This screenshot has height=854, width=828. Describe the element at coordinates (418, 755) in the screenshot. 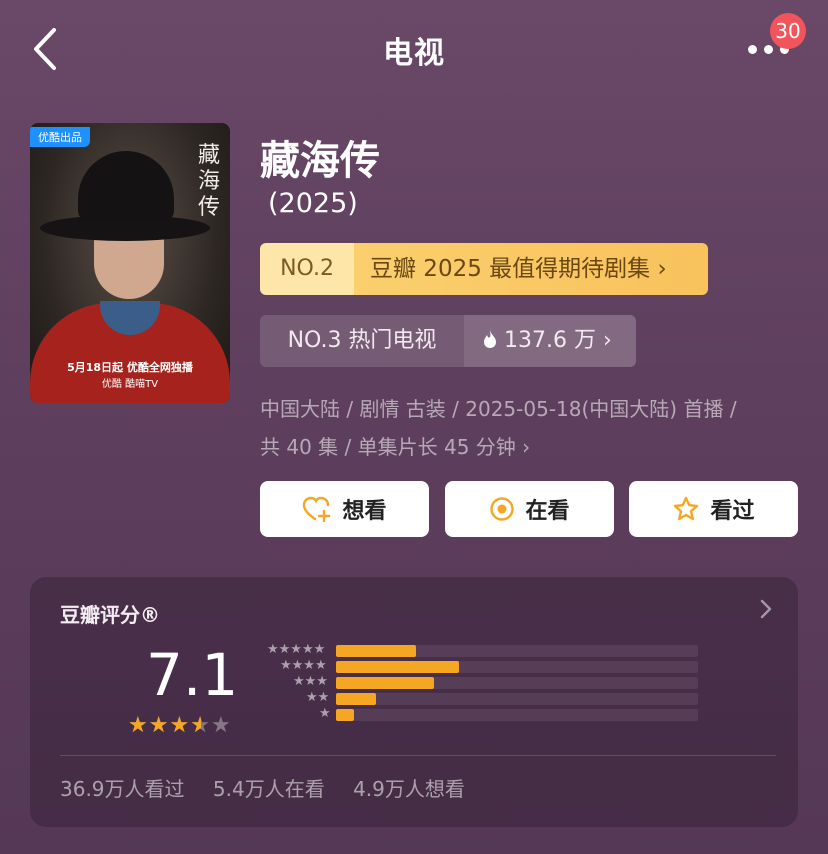

I see `divider` at that location.